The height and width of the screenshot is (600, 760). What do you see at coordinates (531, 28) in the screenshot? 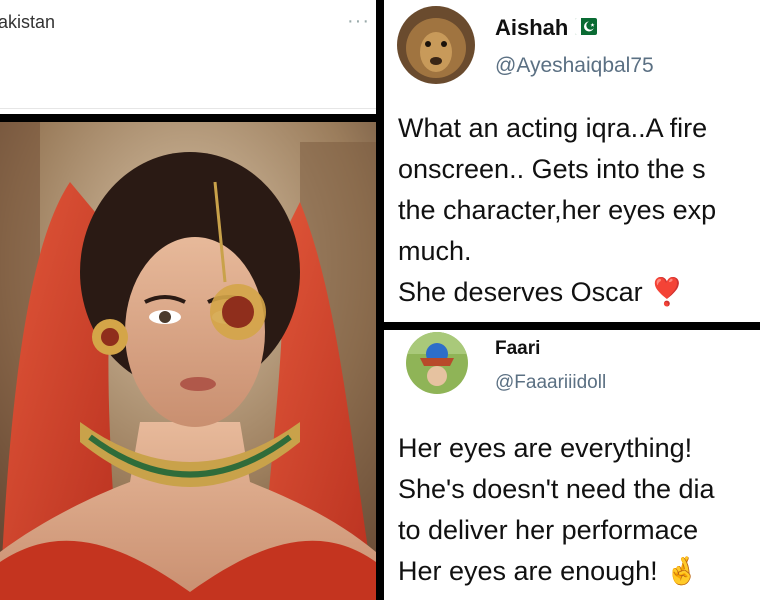
I see `display-name: Aishah` at bounding box center [531, 28].